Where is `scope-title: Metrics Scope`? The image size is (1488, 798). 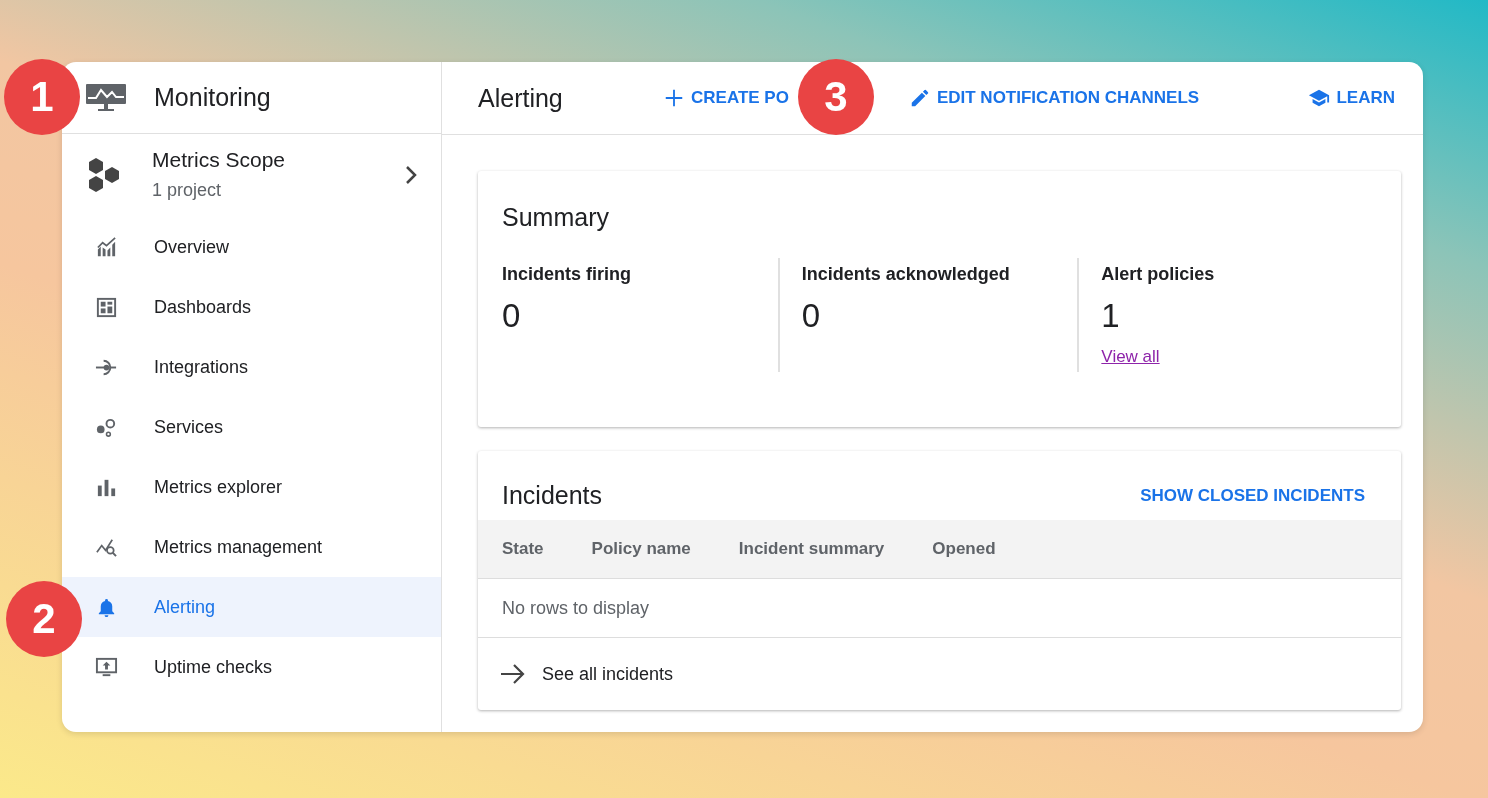 scope-title: Metrics Scope is located at coordinates (219, 160).